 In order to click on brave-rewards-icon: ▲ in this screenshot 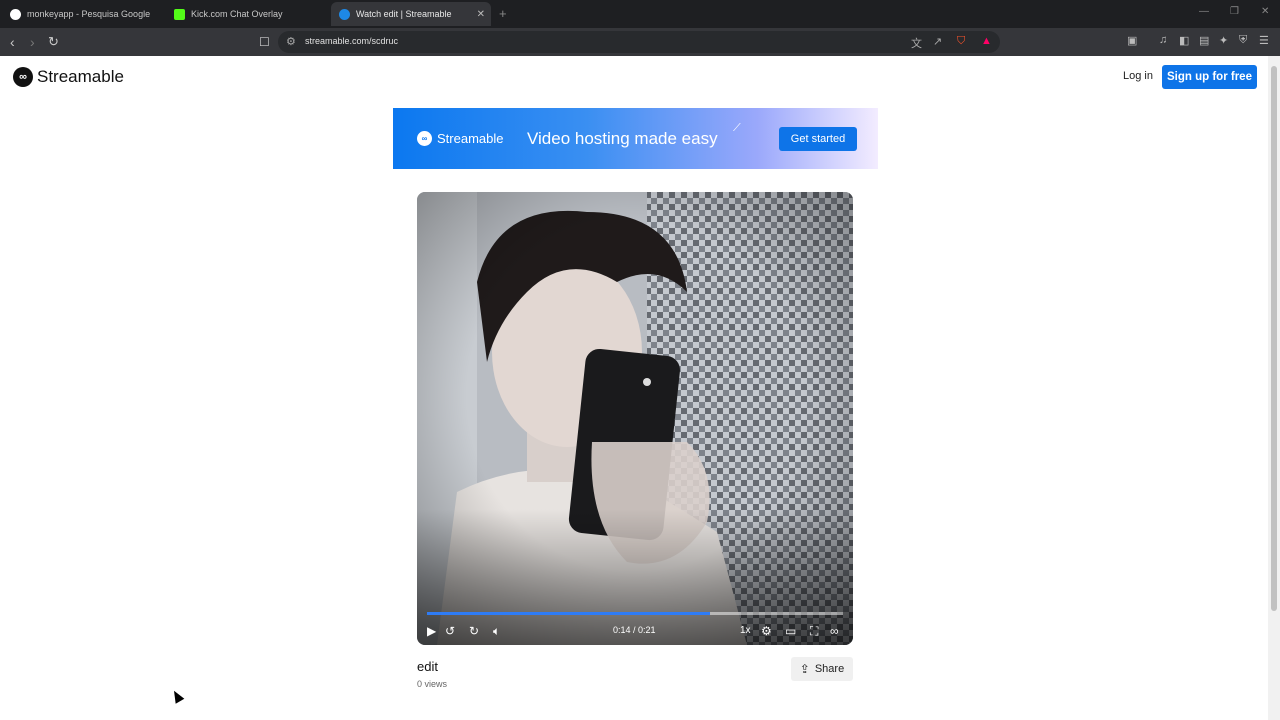, I will do `click(986, 41)`.